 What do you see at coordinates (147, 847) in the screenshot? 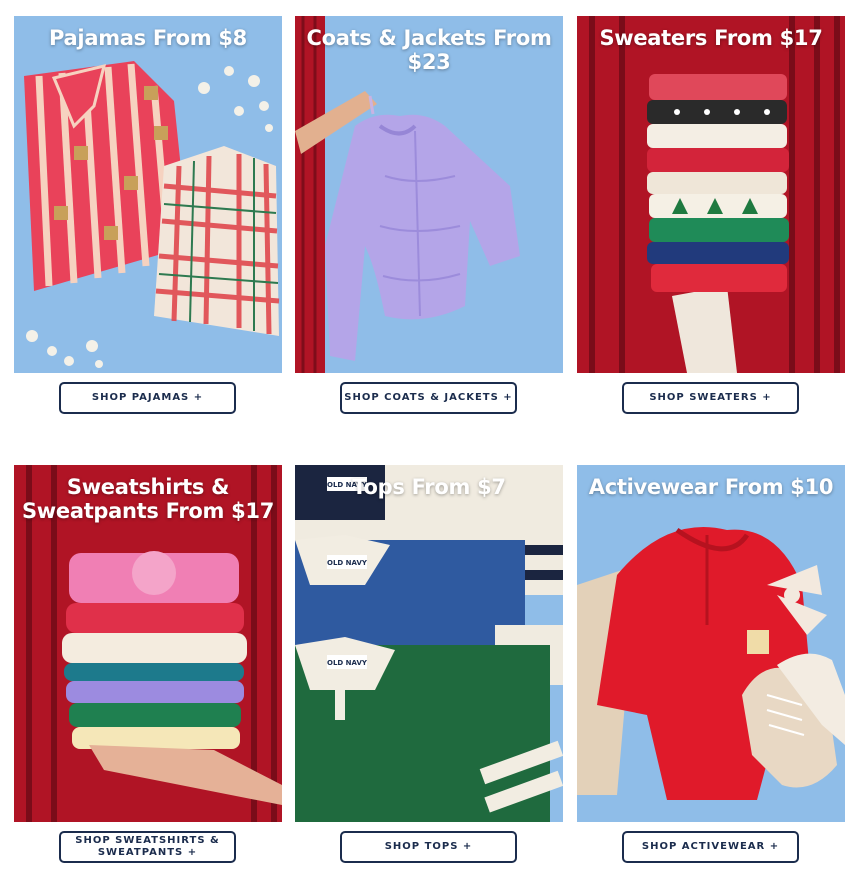
I see `shop-sweatshirts-sweatpants-button: SHOP SWEATSHIRTS & SWEATPANTS +` at bounding box center [147, 847].